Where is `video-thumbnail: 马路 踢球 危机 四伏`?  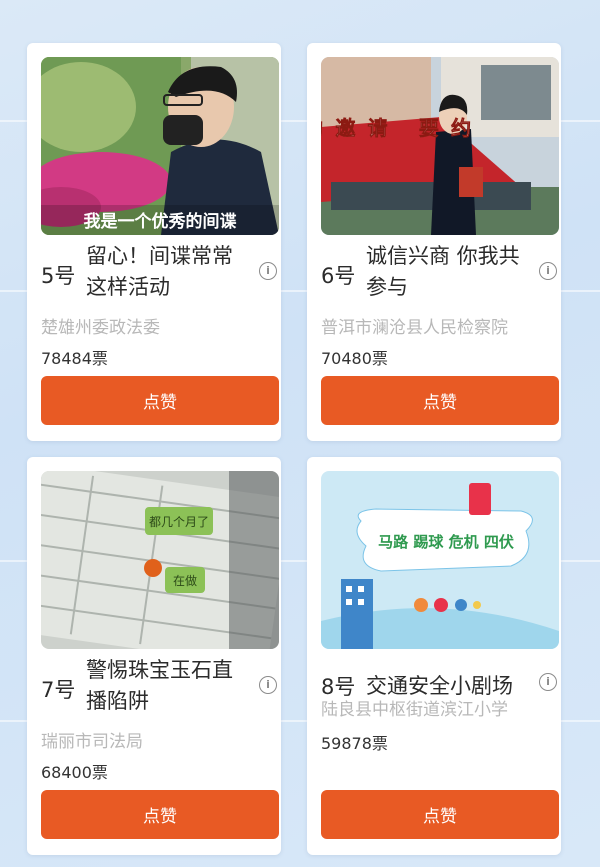
video-thumbnail: 马路 踢球 危机 四伏 is located at coordinates (440, 560).